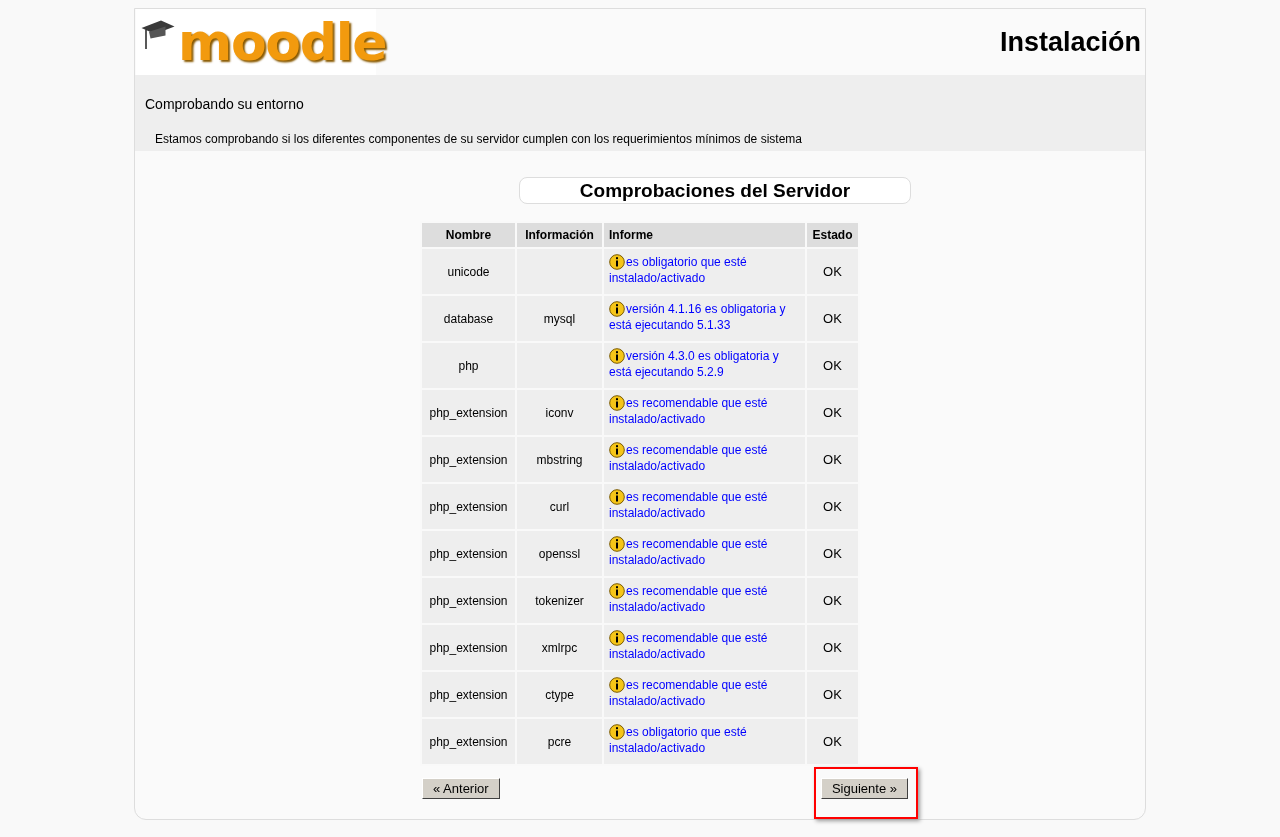 This screenshot has width=1280, height=837. Describe the element at coordinates (559, 741) in the screenshot. I see `table-cell: pcre` at that location.